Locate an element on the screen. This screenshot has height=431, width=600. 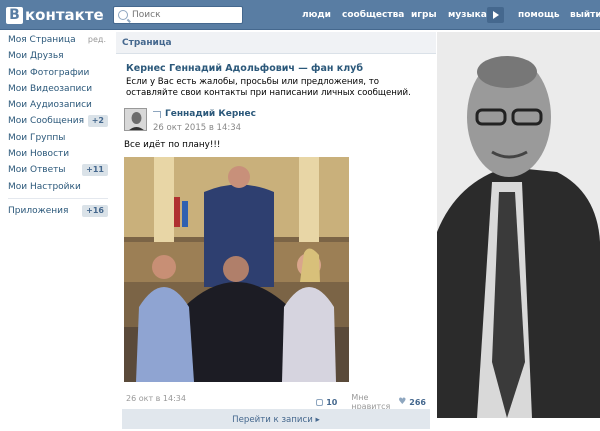
post-footer-date: 26 окт в 14:34 is located at coordinates (156, 398).